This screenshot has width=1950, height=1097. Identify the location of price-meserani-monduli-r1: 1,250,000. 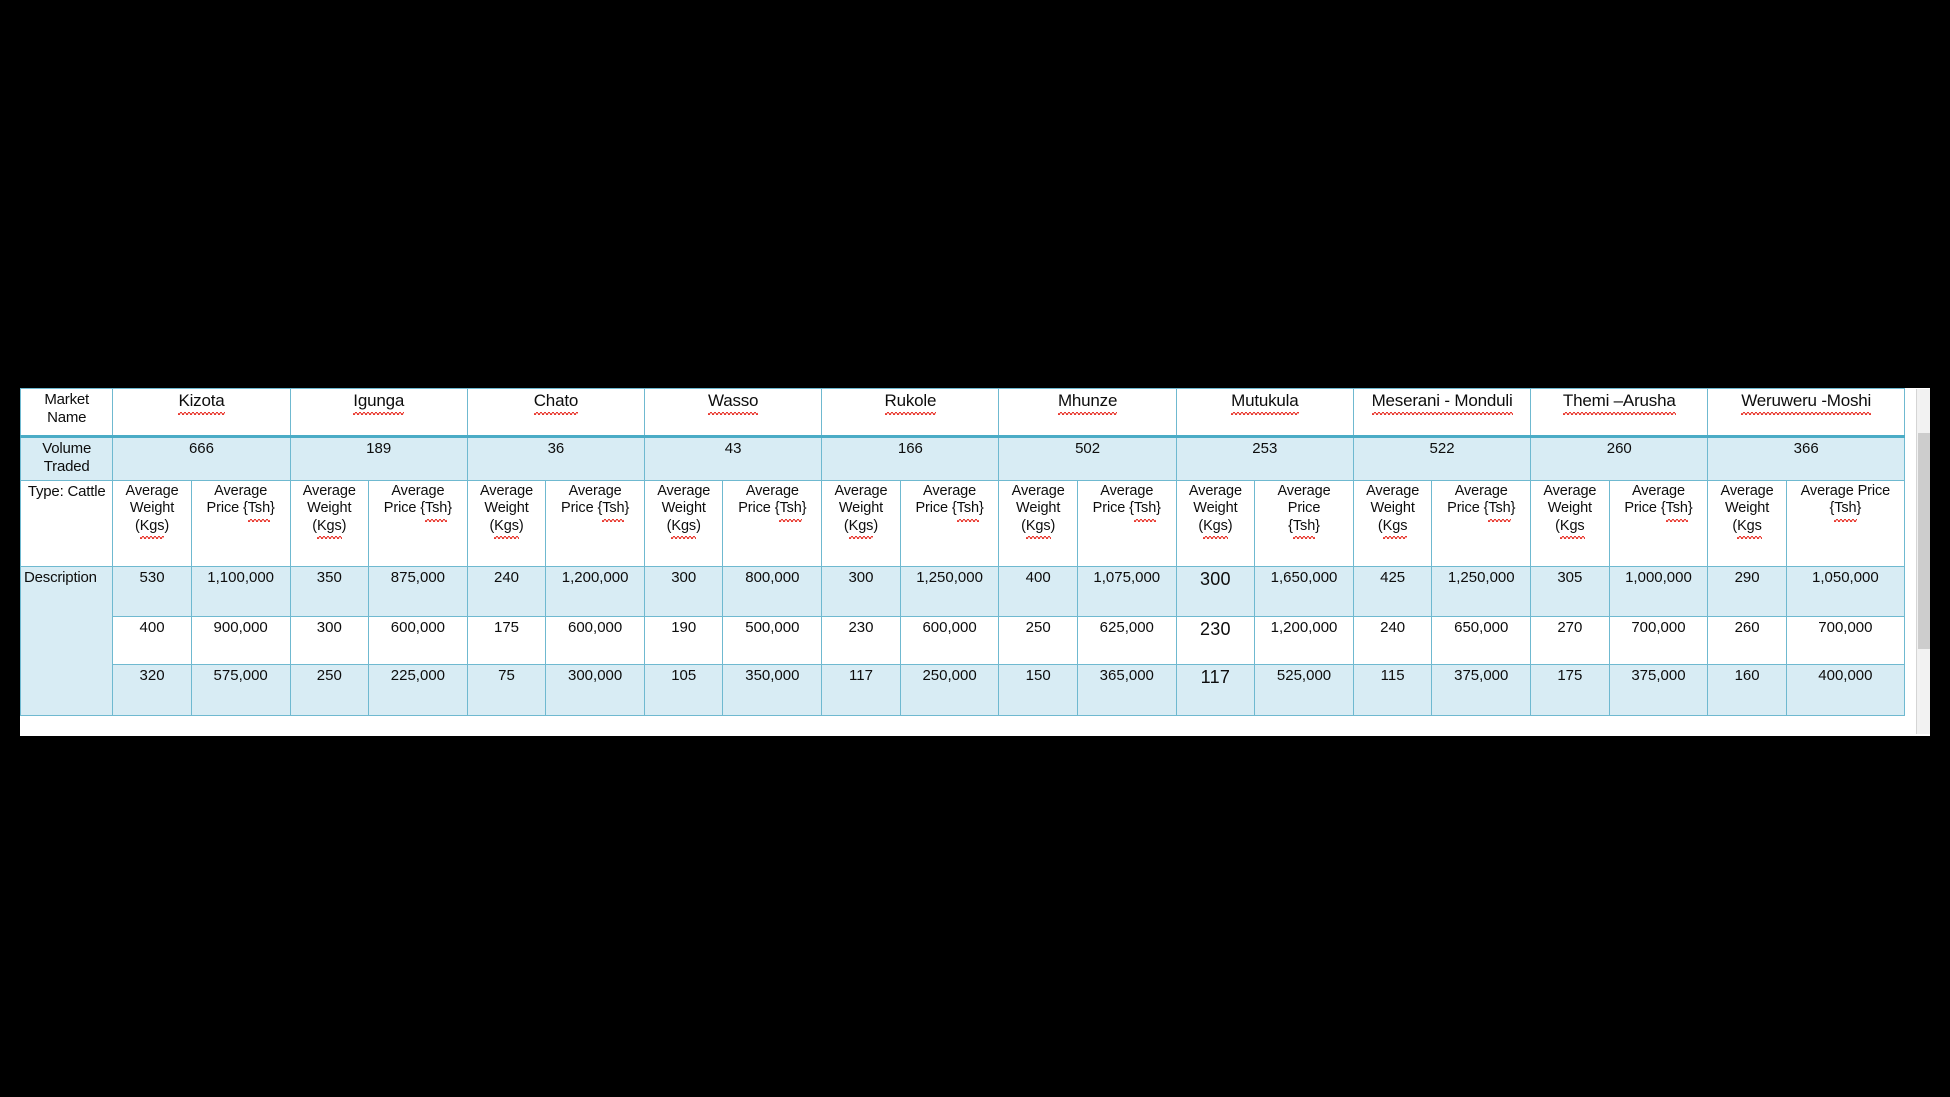
(1481, 591).